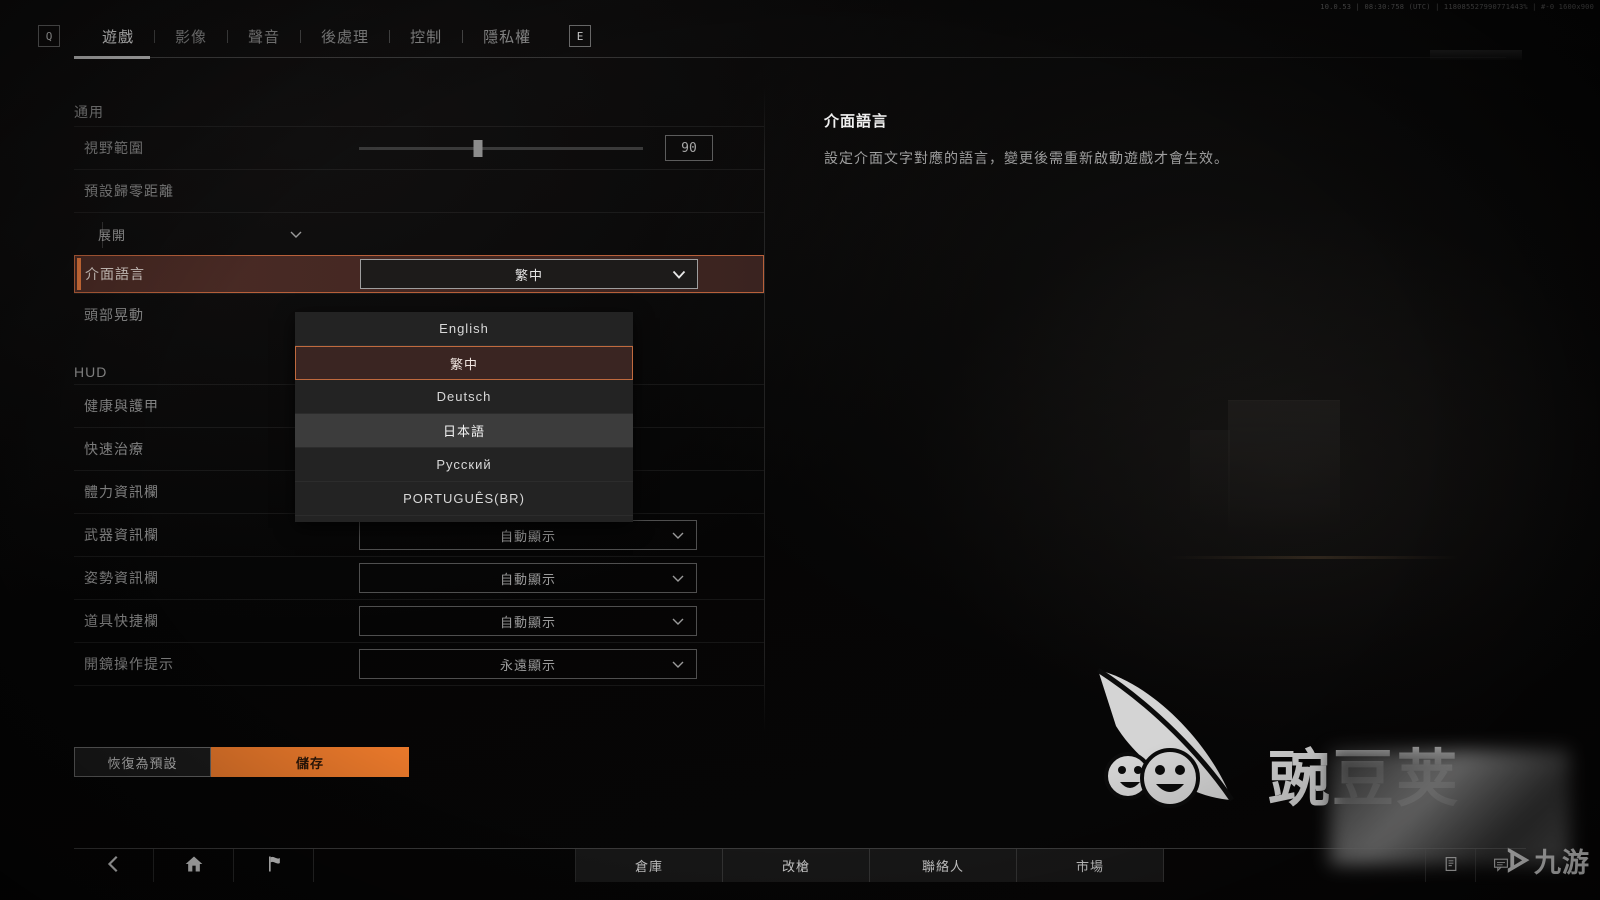 This screenshot has height=900, width=1600. I want to click on prev-tab-key-badge: Q, so click(49, 36).